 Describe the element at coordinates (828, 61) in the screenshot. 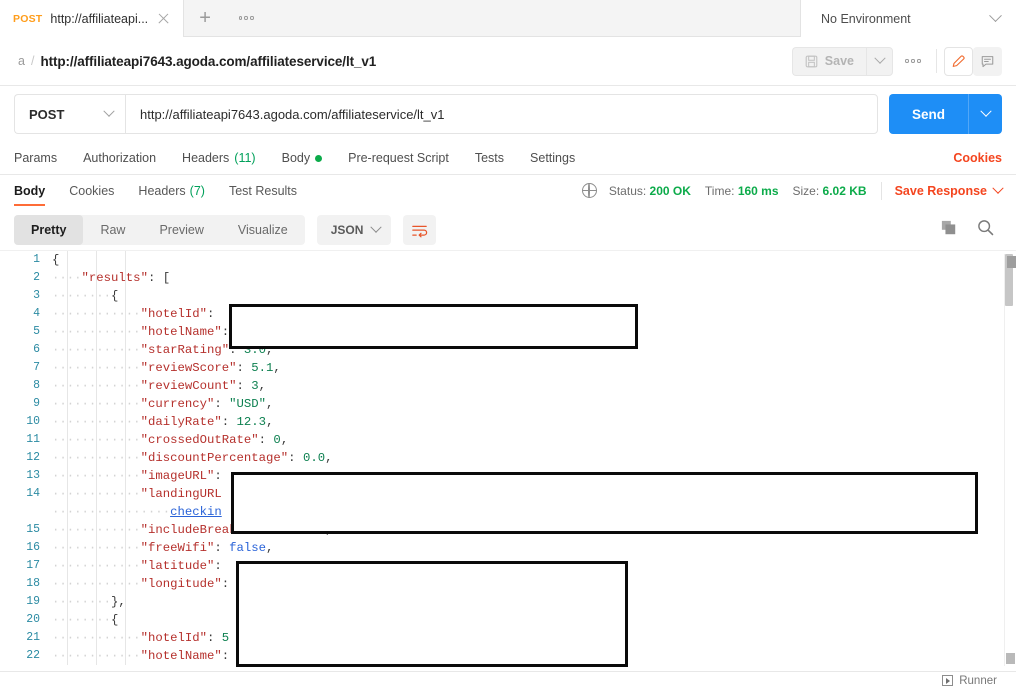

I see `save-button: Save` at that location.